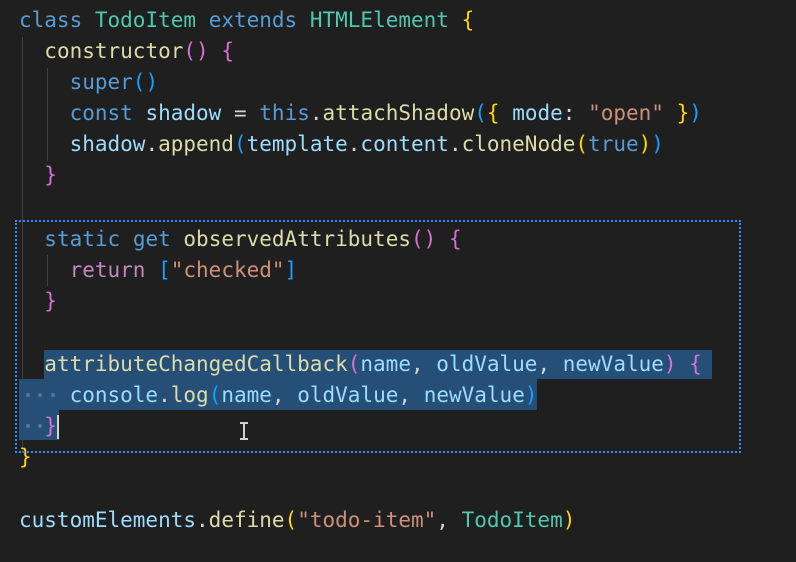  What do you see at coordinates (284, 113) in the screenshot?
I see `keyword-this: this` at bounding box center [284, 113].